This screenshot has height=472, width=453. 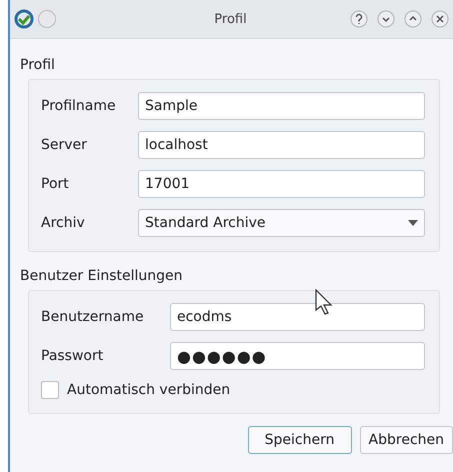 I want to click on checkbox-label: Automatisch verbinden, so click(x=148, y=390).